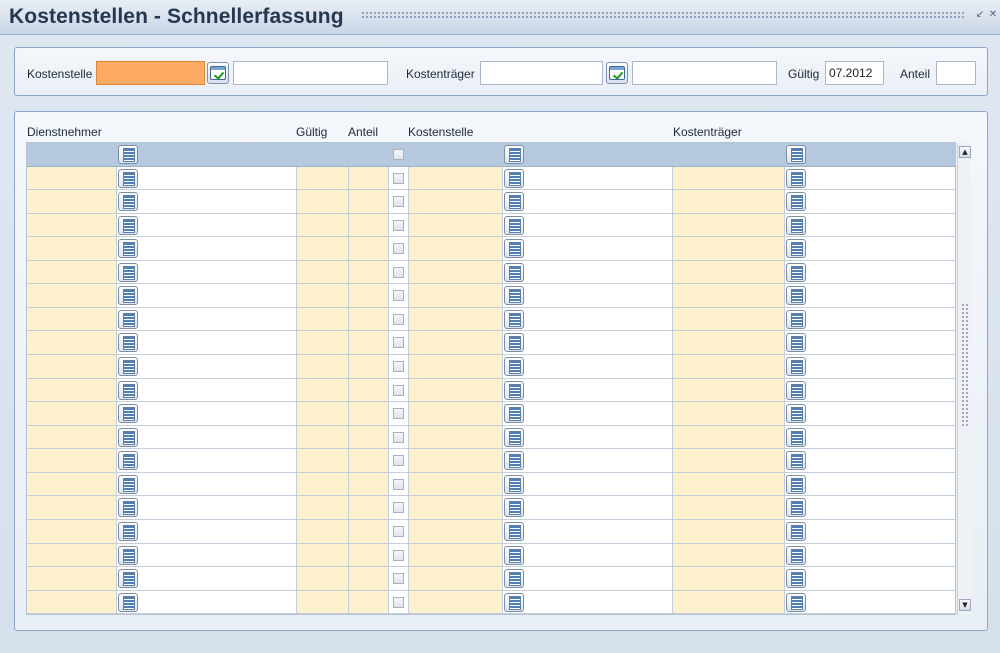  I want to click on minimize-icon: ↙, so click(980, 15).